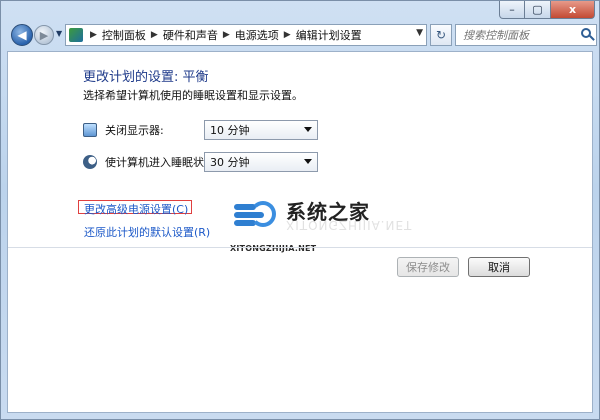 This screenshot has width=600, height=420. Describe the element at coordinates (349, 225) in the screenshot. I see `watermark-reflection: XITONGZHIJIA.NET` at that location.